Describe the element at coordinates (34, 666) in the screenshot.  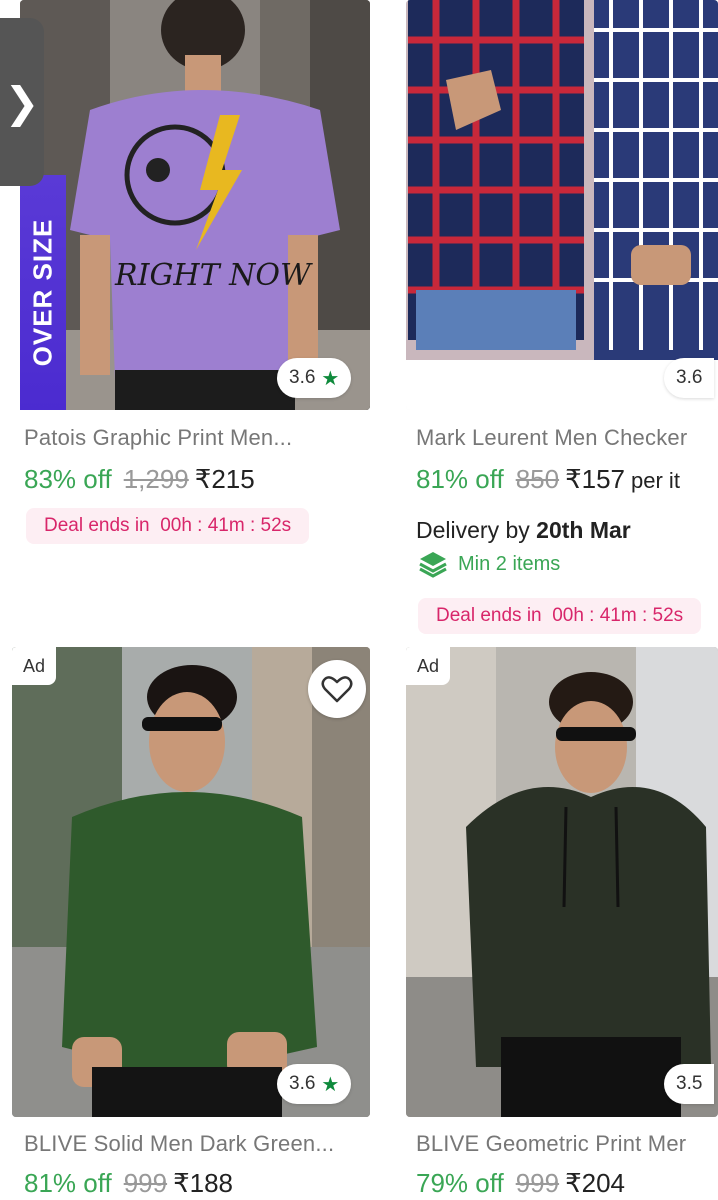
I see `ad-badge-3: Ad` at that location.